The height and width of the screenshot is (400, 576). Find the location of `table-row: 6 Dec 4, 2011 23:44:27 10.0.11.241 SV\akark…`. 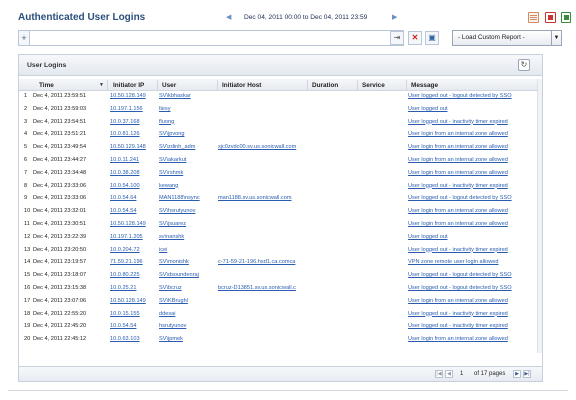

table-row: 6 Dec 4, 2011 23:44:27 10.0.11.241 SV\akark… is located at coordinates (279, 160).